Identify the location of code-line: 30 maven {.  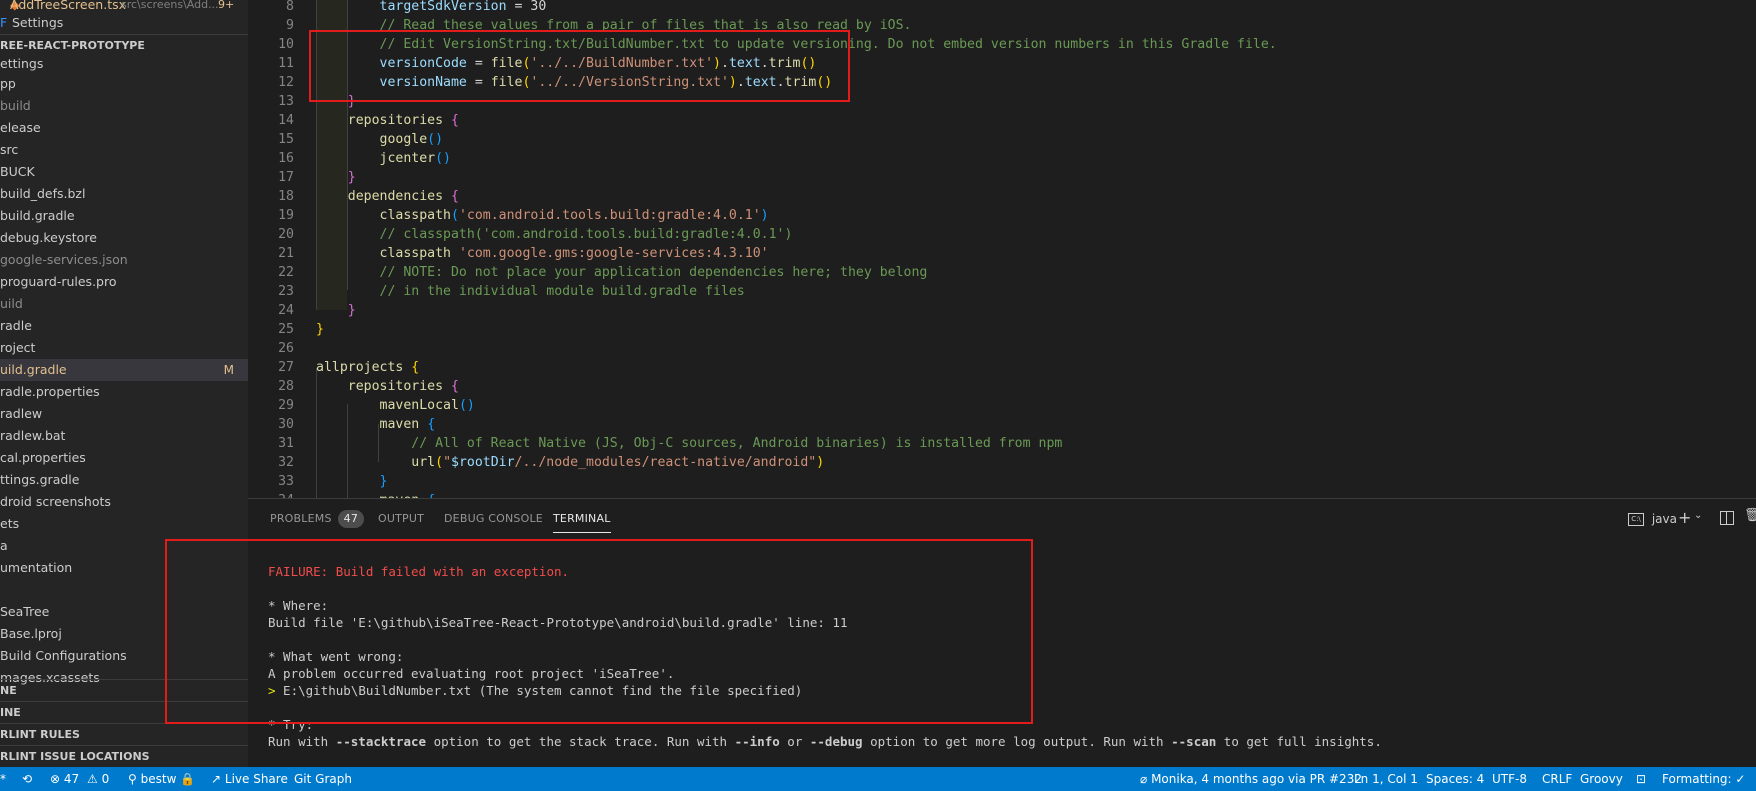
(1002, 424).